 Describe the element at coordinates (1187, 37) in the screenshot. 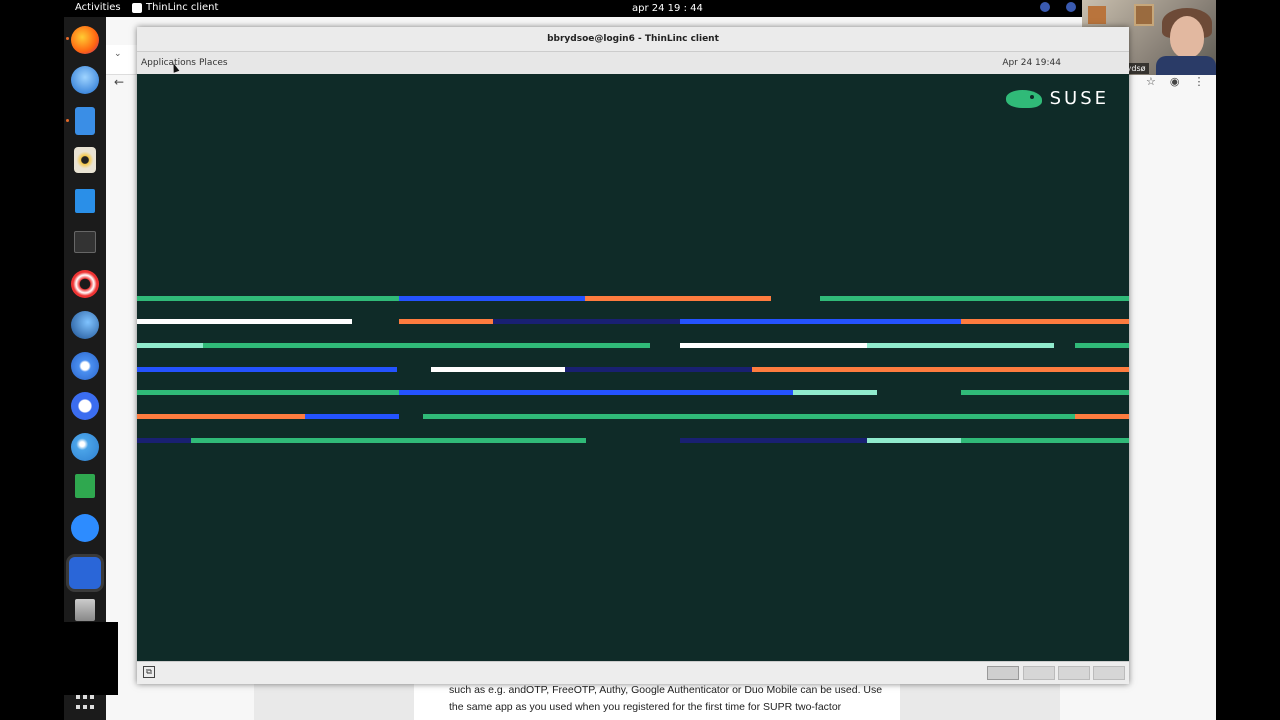

I see `person-face` at that location.